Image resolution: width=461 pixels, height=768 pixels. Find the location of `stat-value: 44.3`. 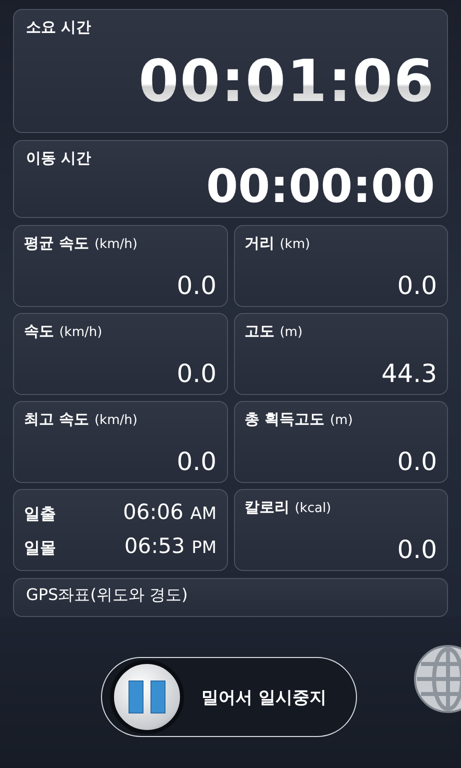

stat-value: 44.3 is located at coordinates (409, 373).